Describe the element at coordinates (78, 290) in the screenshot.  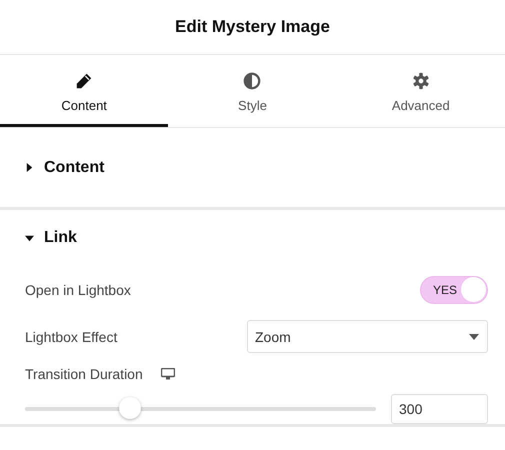
I see `control-label: Open in Lightbox` at that location.